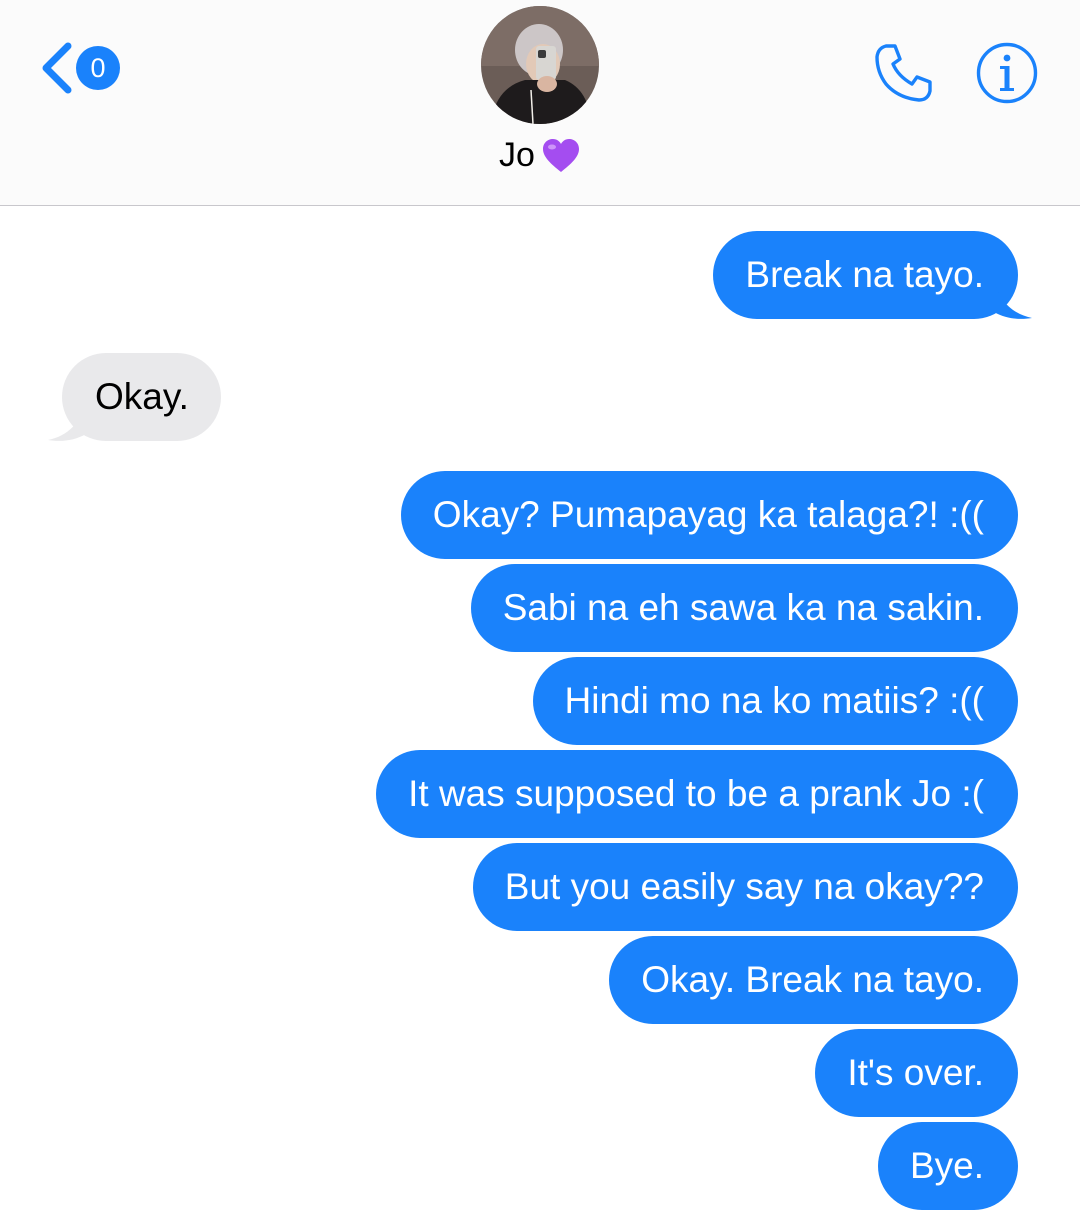  I want to click on message-bubble-outgoing: Sabi na eh sawa ka na sakin., so click(744, 608).